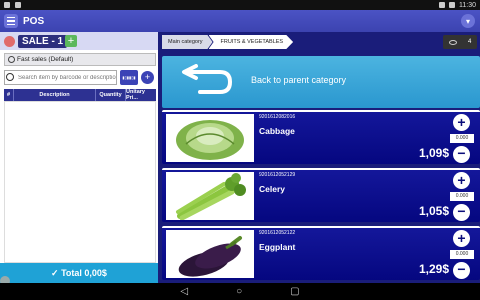 This screenshot has width=480, height=300. I want to click on battery-icon, so click(452, 5).